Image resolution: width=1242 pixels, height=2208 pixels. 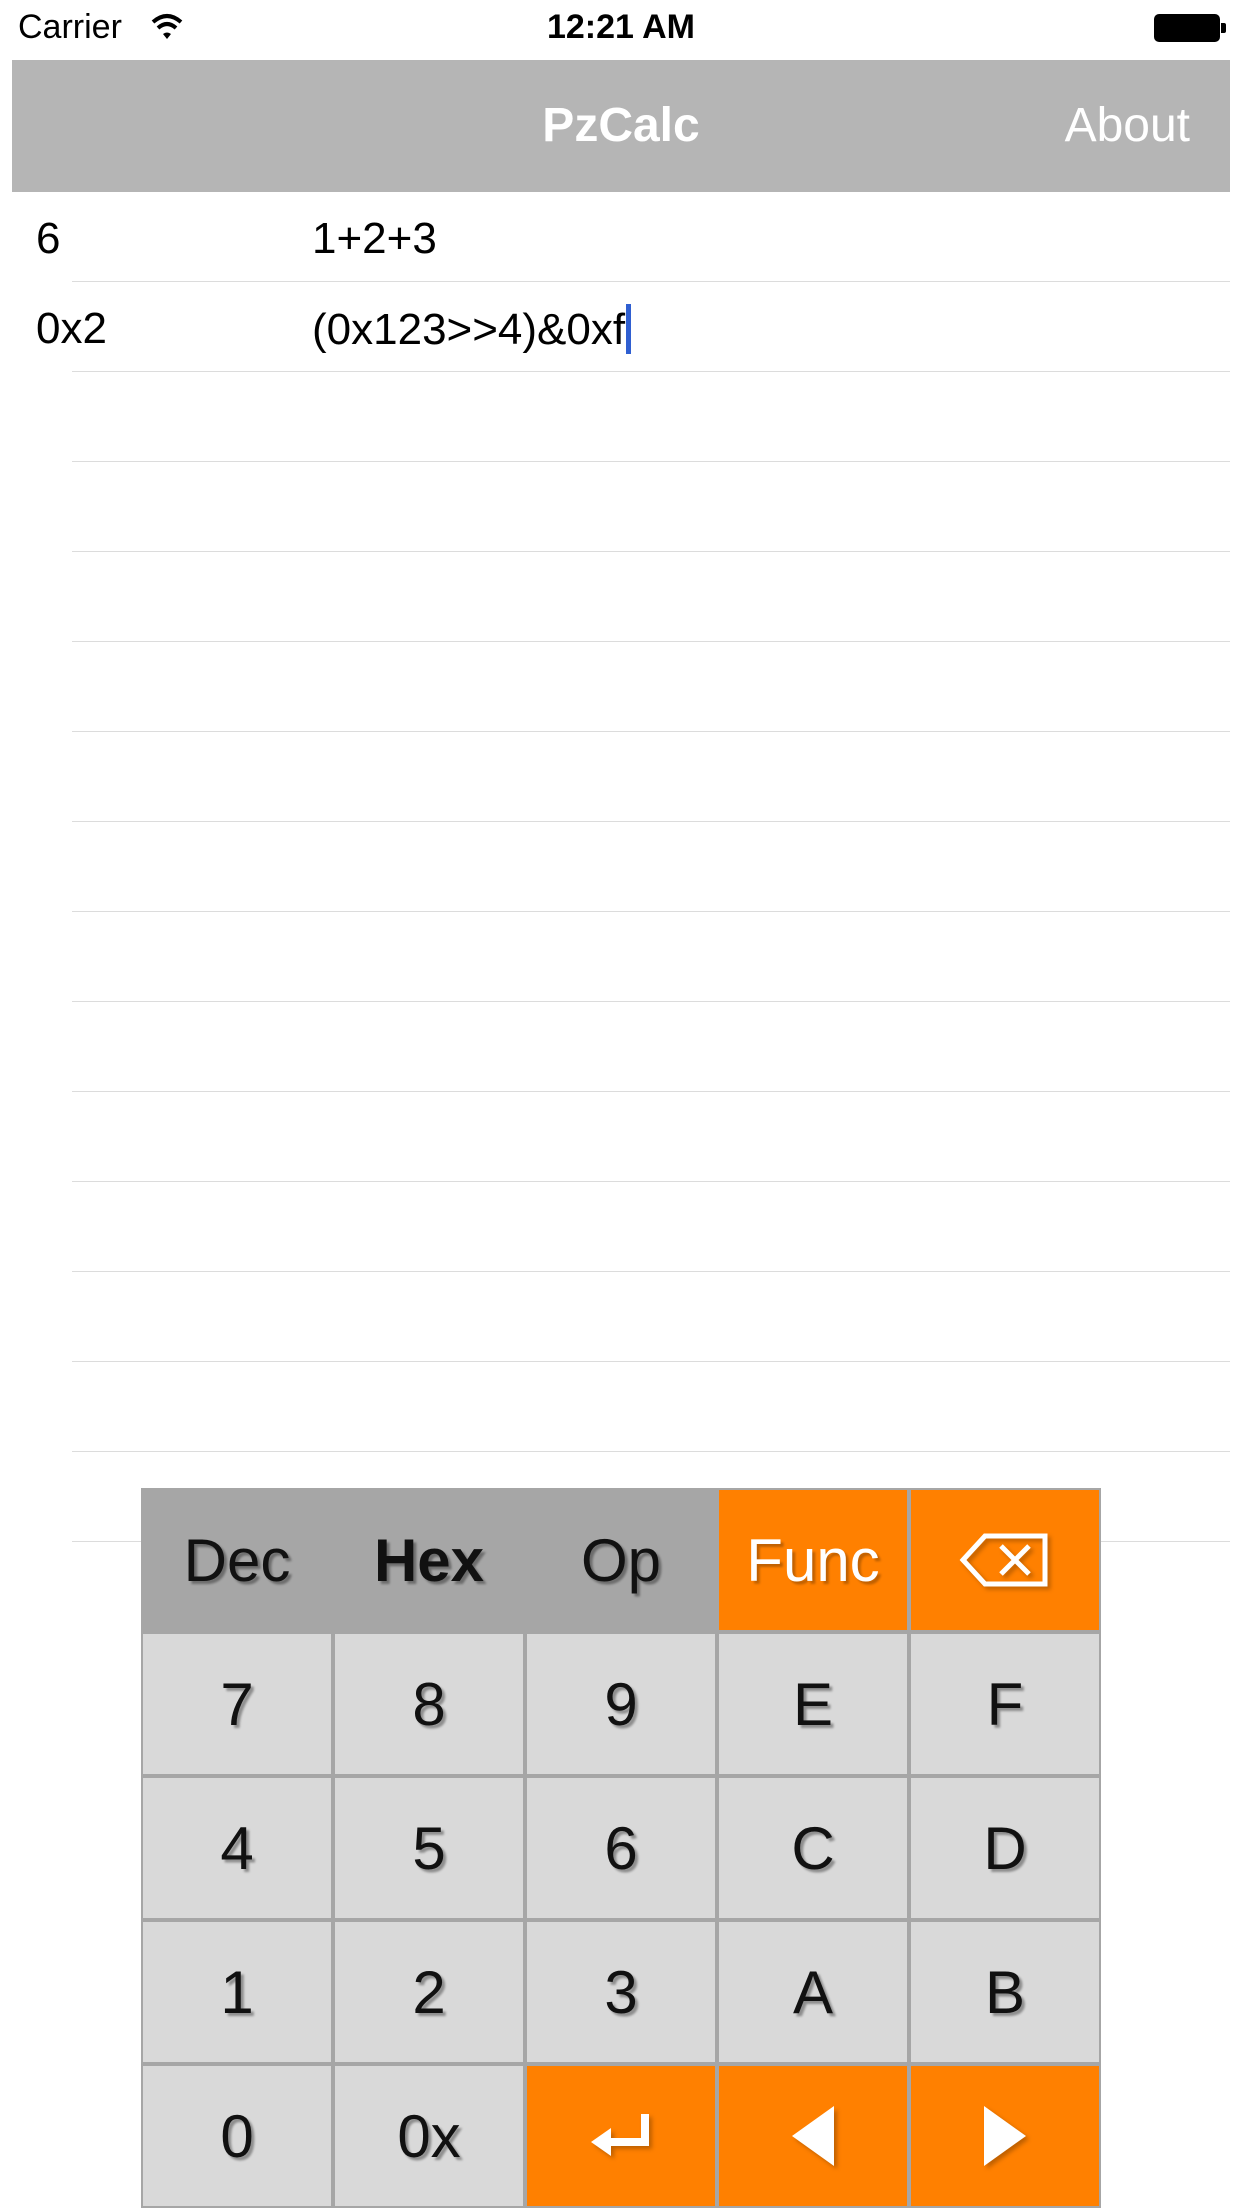 I want to click on cursor-left-button, so click(x=813, y=2136).